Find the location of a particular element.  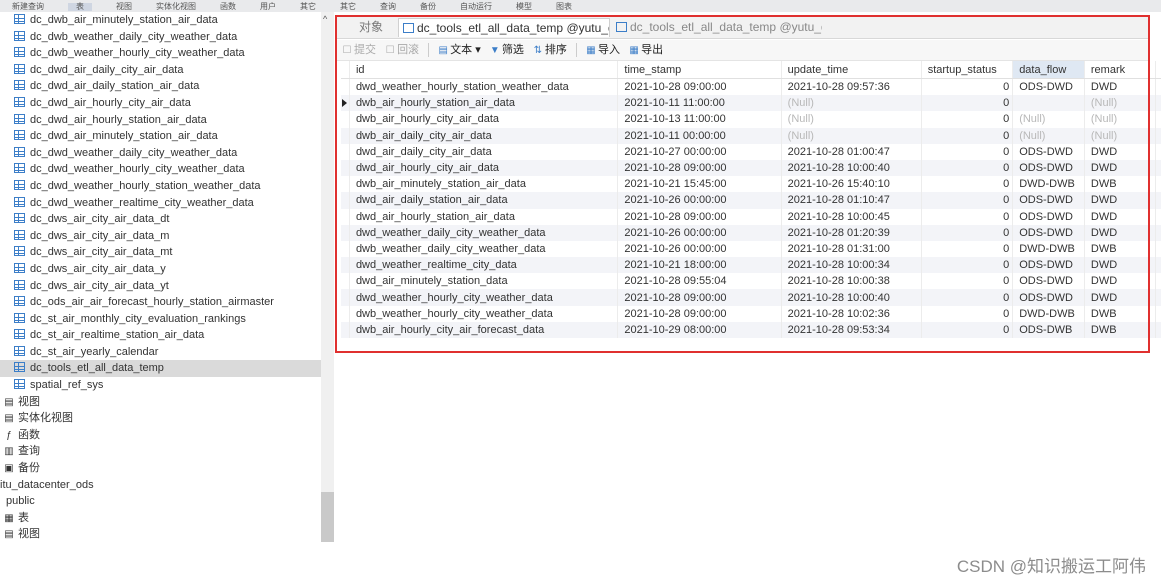

menu-item: 查询 is located at coordinates (388, 7).